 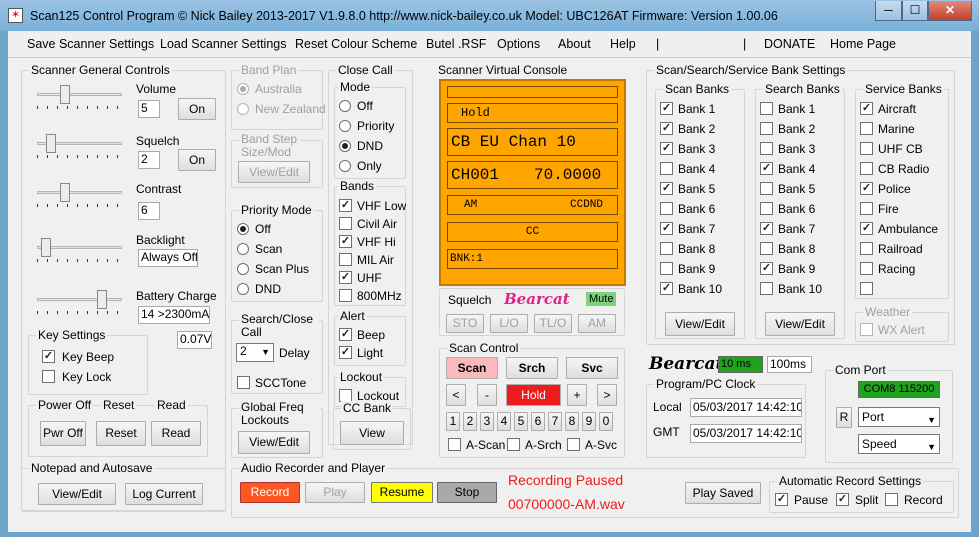 I want to click on delay-dropdown: 2, so click(x=255, y=352).